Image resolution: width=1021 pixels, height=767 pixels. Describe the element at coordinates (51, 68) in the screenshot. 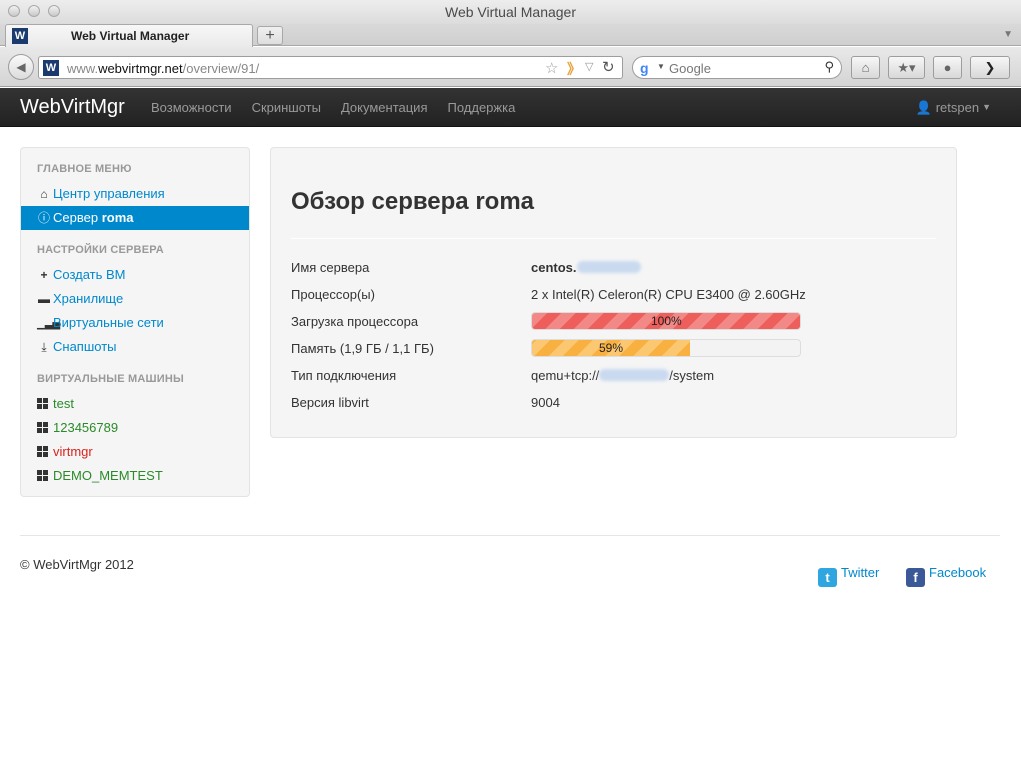

I see `site-favicon-icon: W` at that location.